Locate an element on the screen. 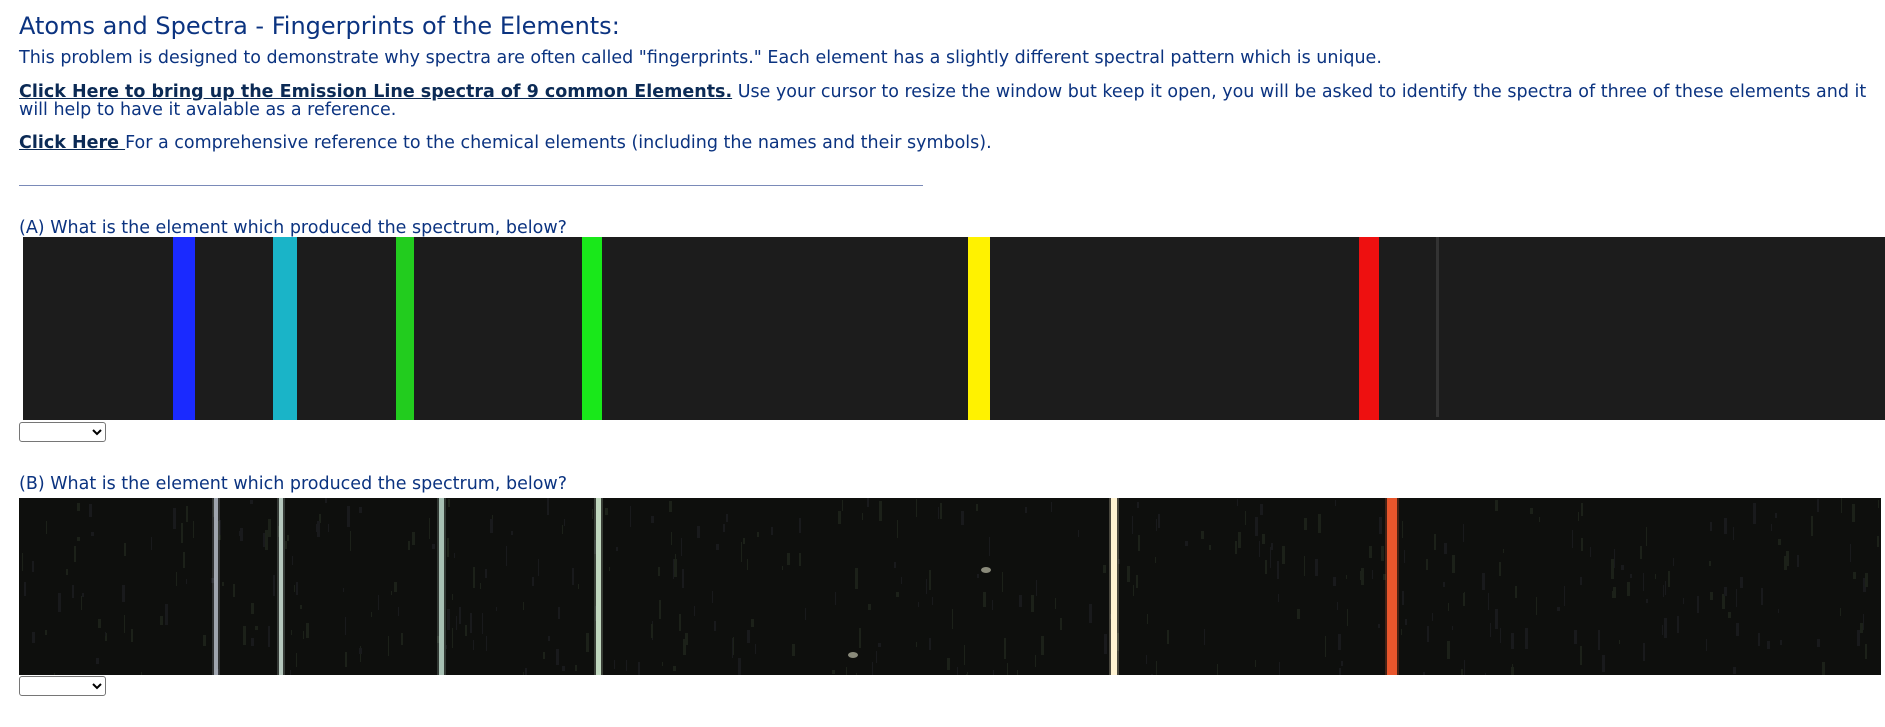 The width and height of the screenshot is (1885, 727). question-a-element-select is located at coordinates (62, 432).